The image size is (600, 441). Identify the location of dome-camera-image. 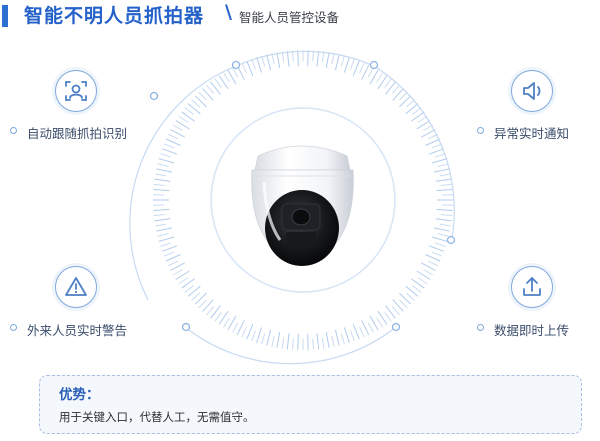
(302, 200).